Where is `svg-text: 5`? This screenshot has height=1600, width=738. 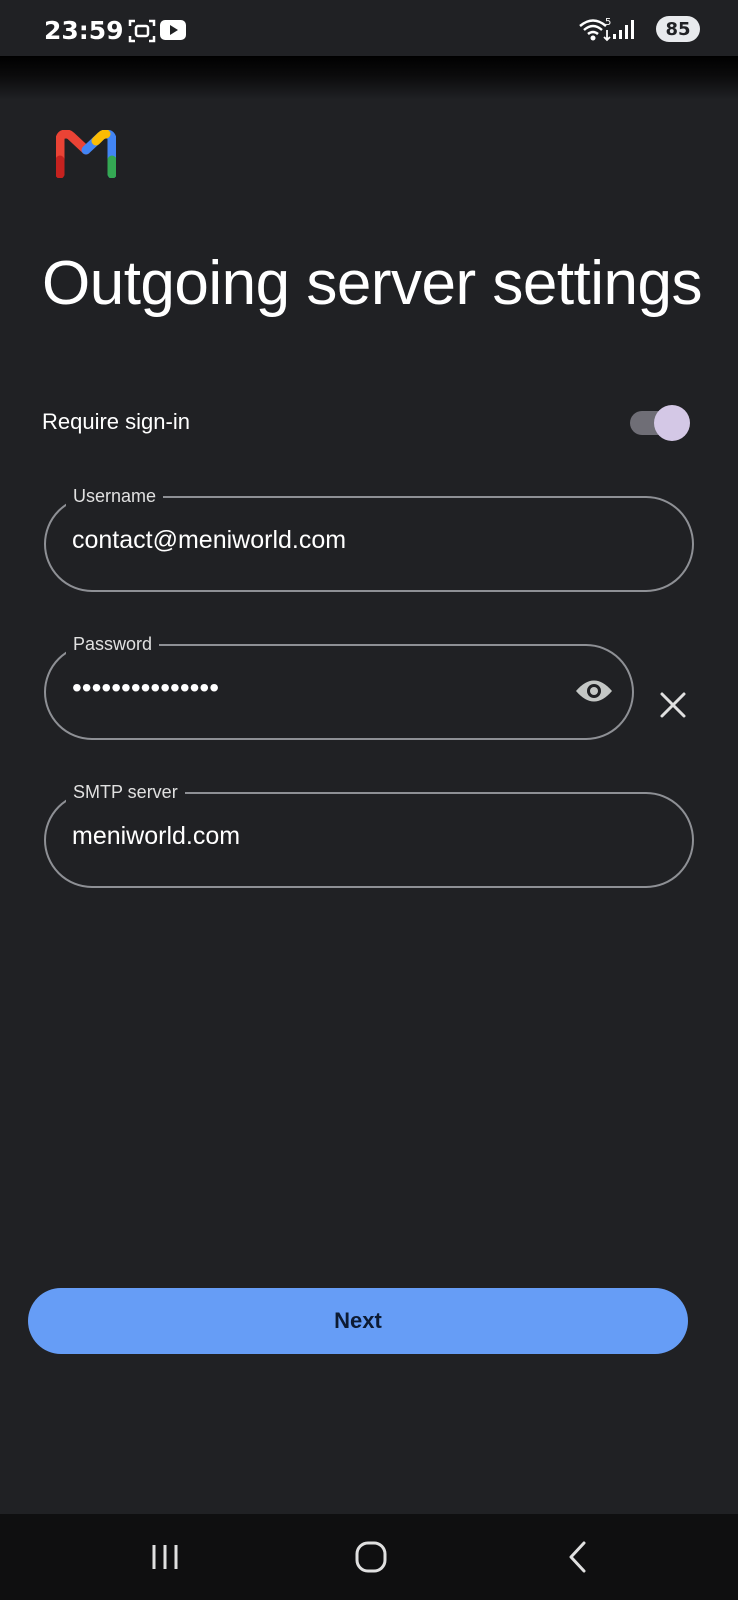
svg-text: 5 is located at coordinates (608, 22).